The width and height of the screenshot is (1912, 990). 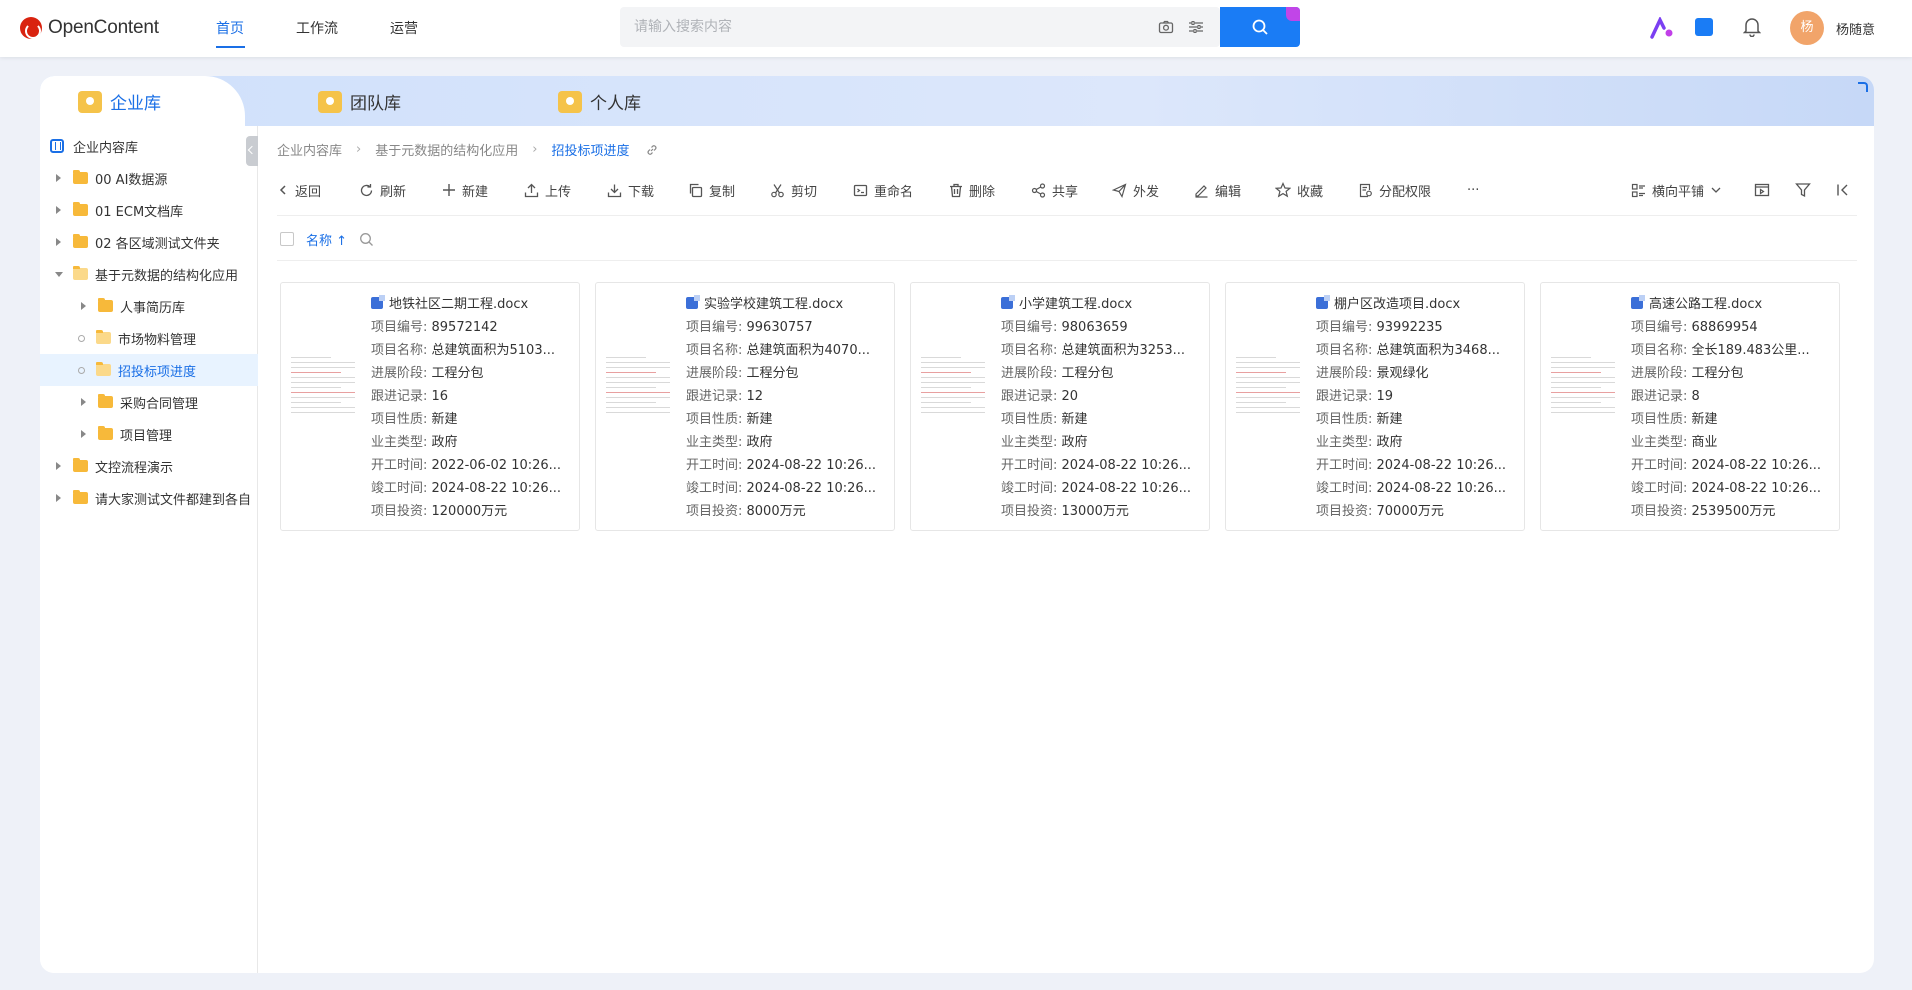 I want to click on user-name: 杨随意, so click(x=1855, y=28).